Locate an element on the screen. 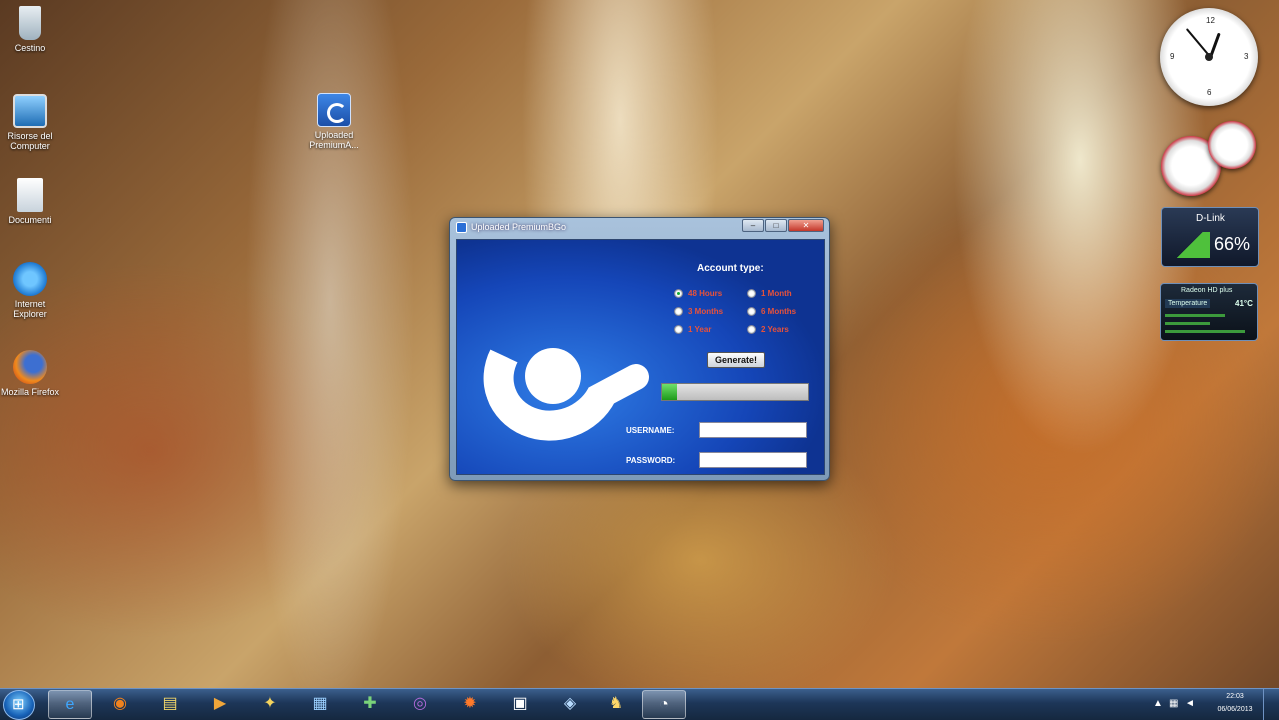  taskbar-button-internet-explorer: e is located at coordinates (70, 704).